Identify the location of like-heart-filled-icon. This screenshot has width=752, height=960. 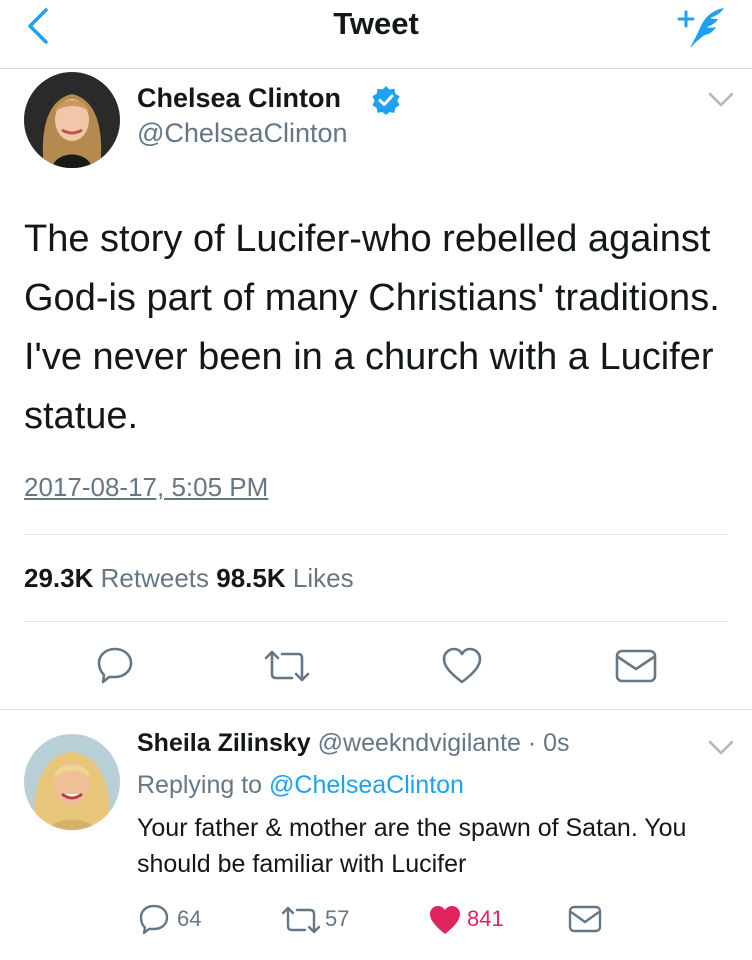
(445, 920).